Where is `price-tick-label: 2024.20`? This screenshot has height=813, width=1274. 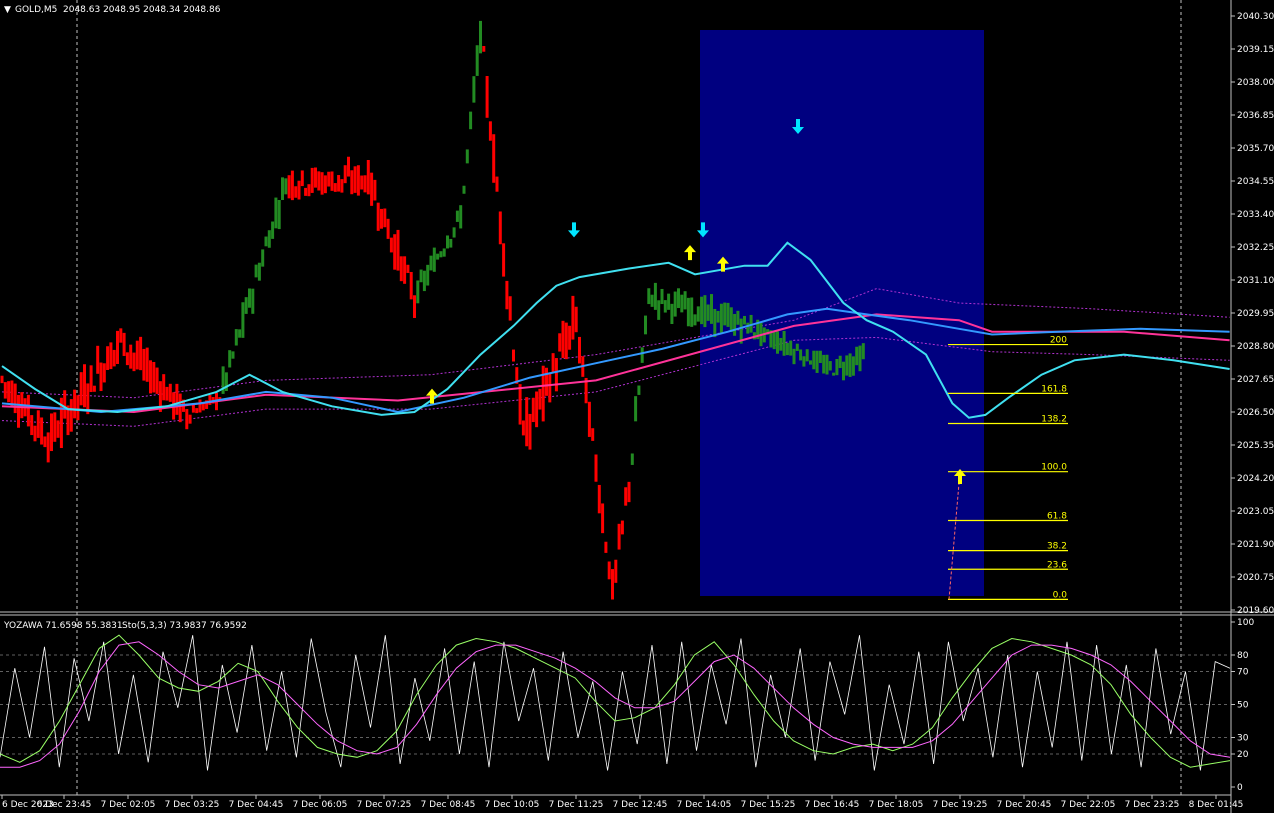 price-tick-label: 2024.20 is located at coordinates (1255, 479).